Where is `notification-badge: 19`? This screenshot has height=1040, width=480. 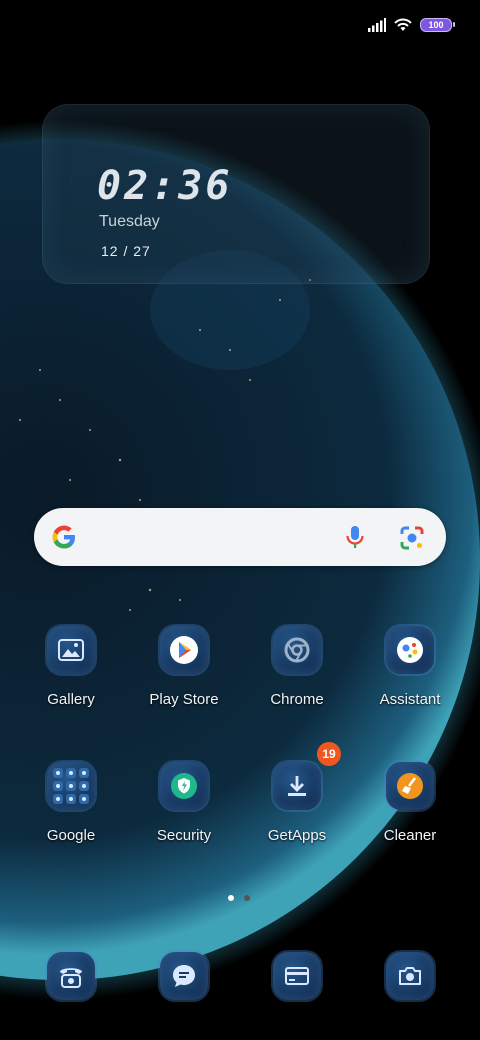 notification-badge: 19 is located at coordinates (329, 754).